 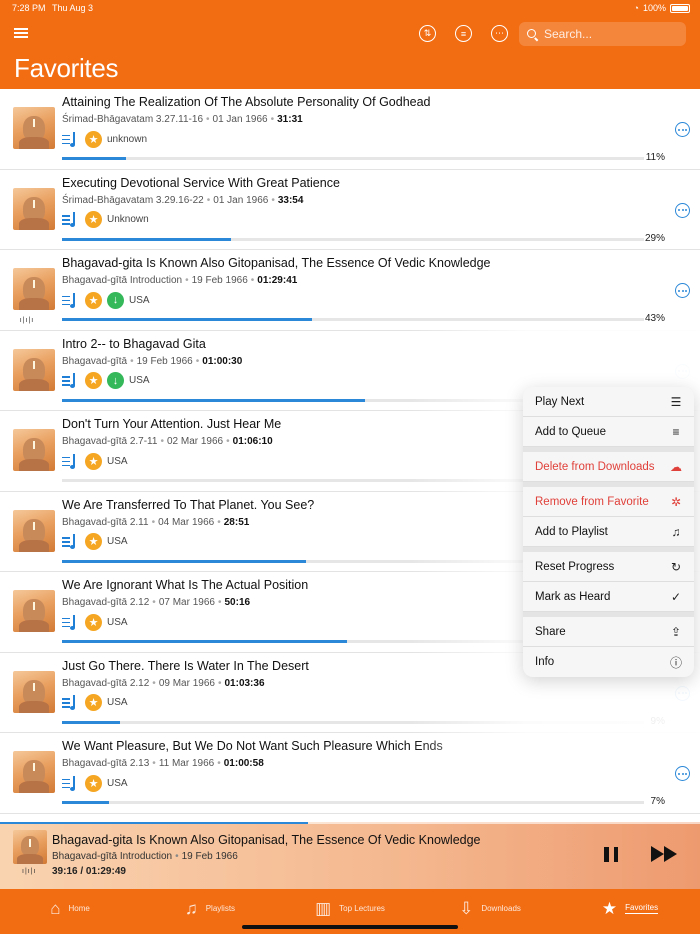 What do you see at coordinates (608, 597) in the screenshot?
I see `menu-item-mark-as-heard: Mark as Heard ✓` at bounding box center [608, 597].